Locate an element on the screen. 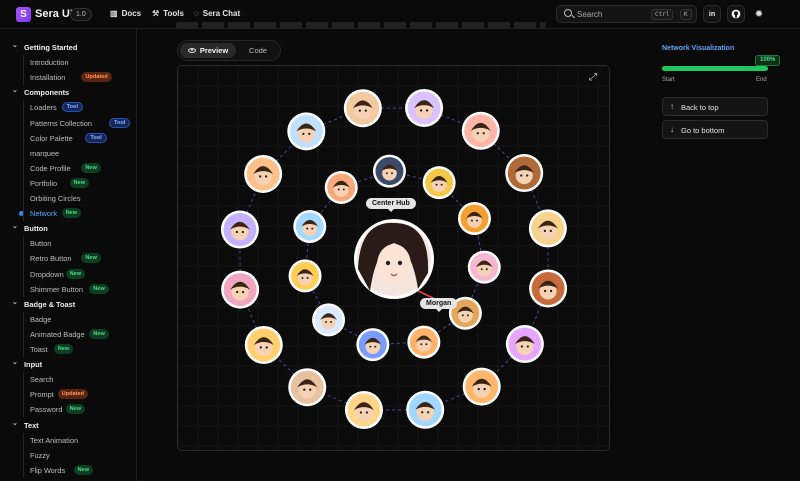 The height and width of the screenshot is (481, 800). kbd-k: K is located at coordinates (686, 14).